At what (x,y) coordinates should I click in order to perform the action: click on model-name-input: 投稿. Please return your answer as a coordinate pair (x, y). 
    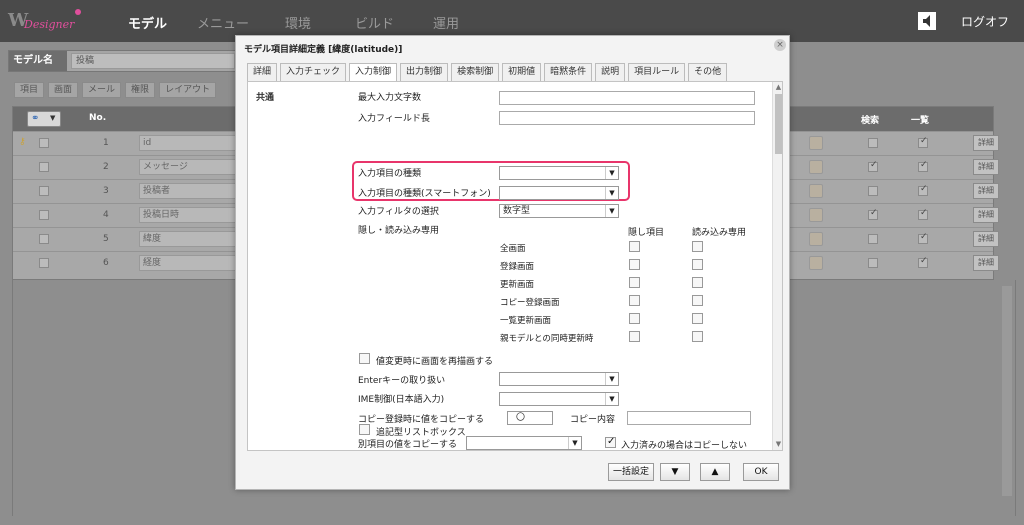
    Looking at the image, I should click on (153, 61).